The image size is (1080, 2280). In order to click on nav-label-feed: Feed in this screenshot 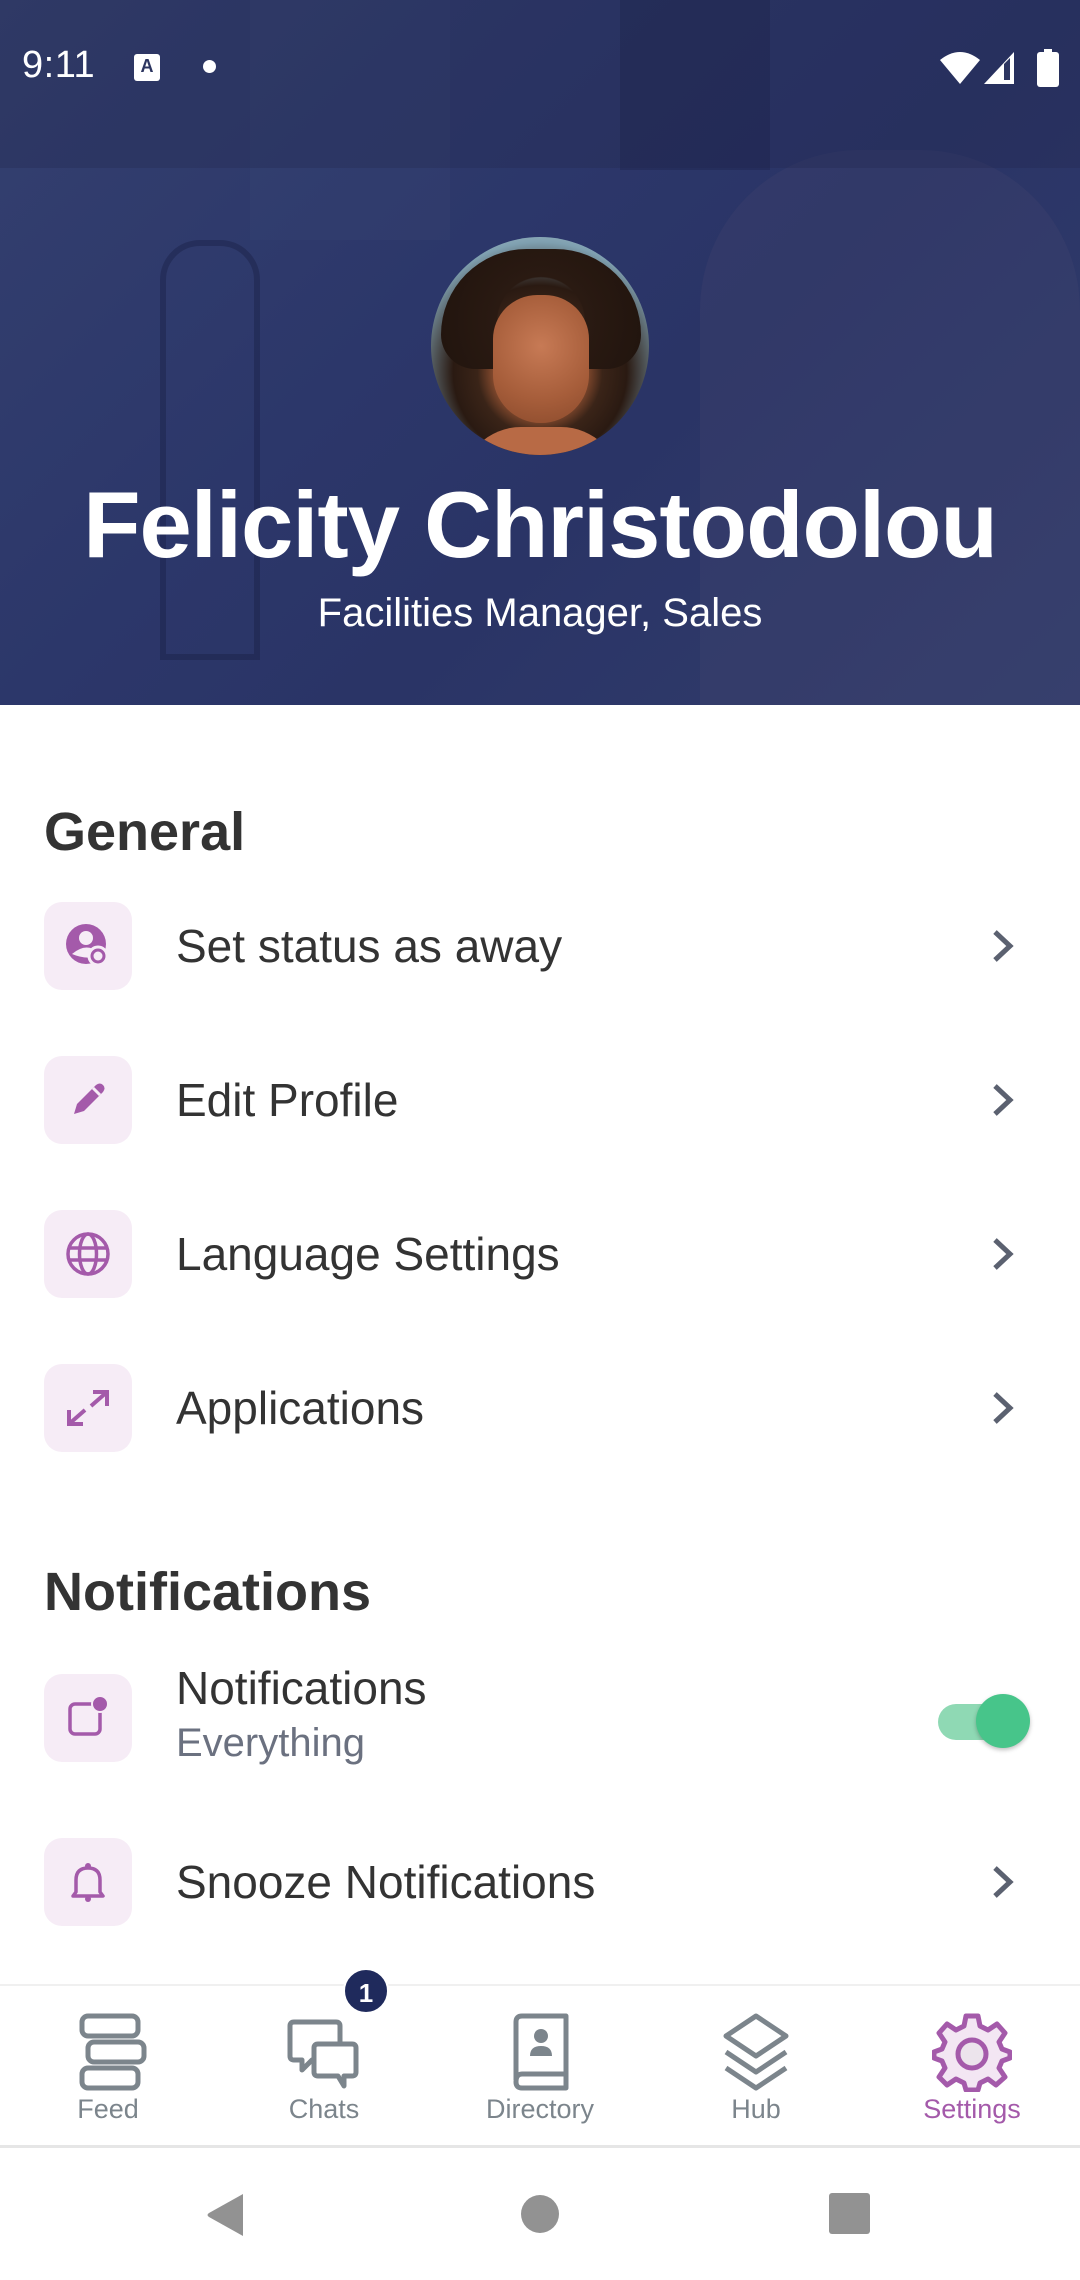, I will do `click(108, 2109)`.